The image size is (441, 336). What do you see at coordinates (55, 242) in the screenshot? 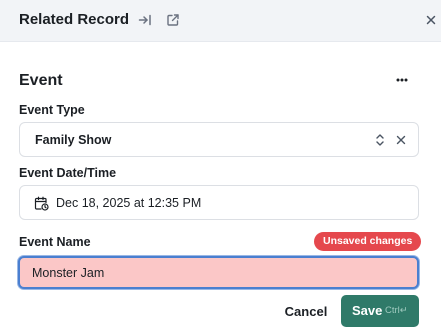
I see `event-name-label: Event Name` at bounding box center [55, 242].